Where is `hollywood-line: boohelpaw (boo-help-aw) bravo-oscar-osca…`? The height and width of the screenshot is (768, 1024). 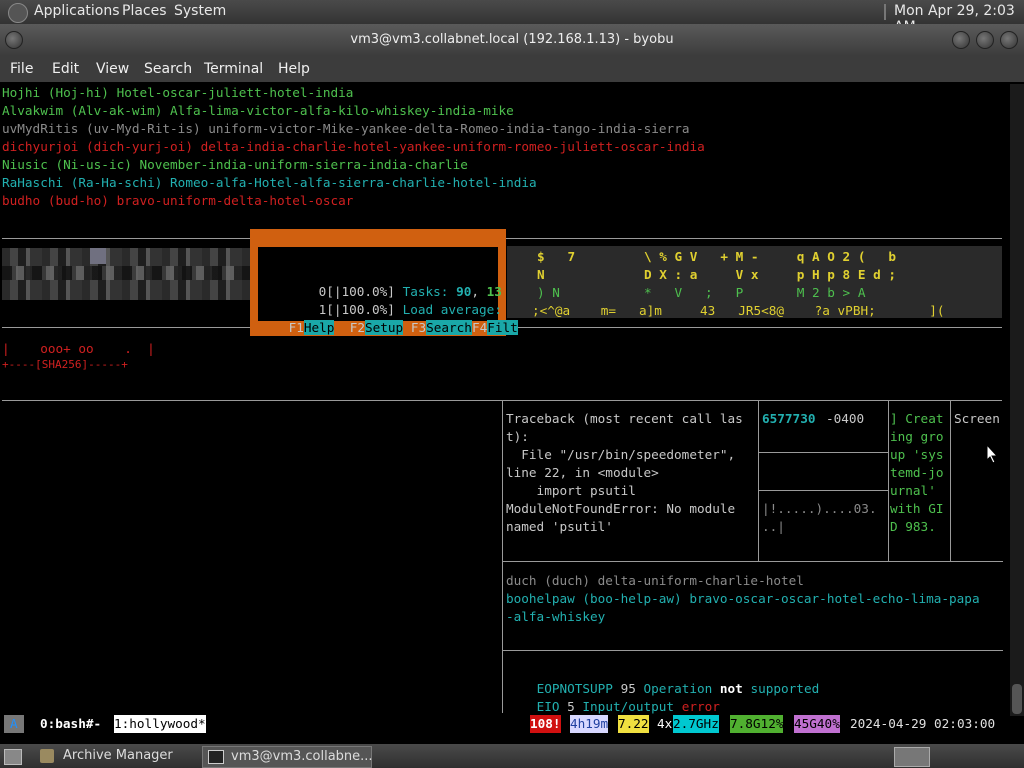 hollywood-line: boohelpaw (boo-help-aw) bravo-oscar-osca… is located at coordinates (743, 598).